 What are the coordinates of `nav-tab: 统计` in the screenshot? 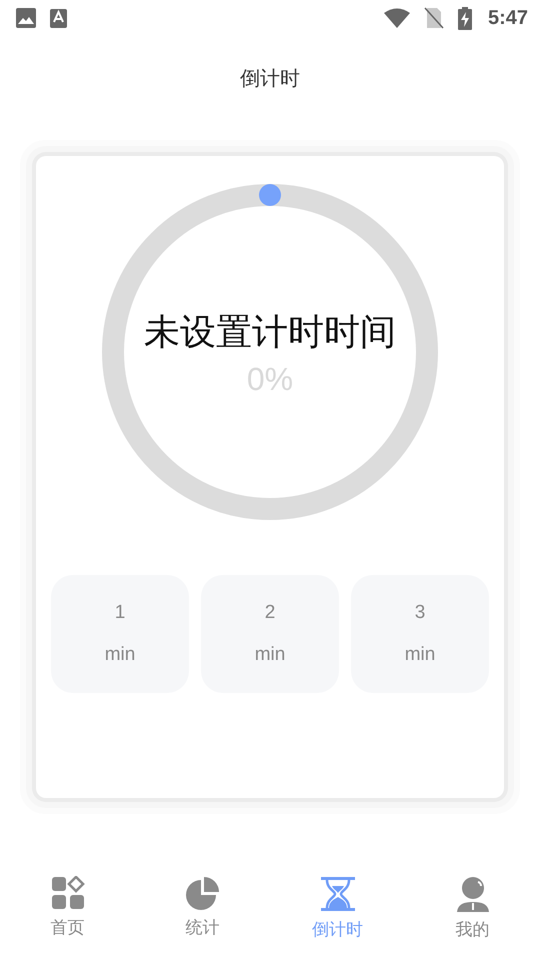 It's located at (202, 907).